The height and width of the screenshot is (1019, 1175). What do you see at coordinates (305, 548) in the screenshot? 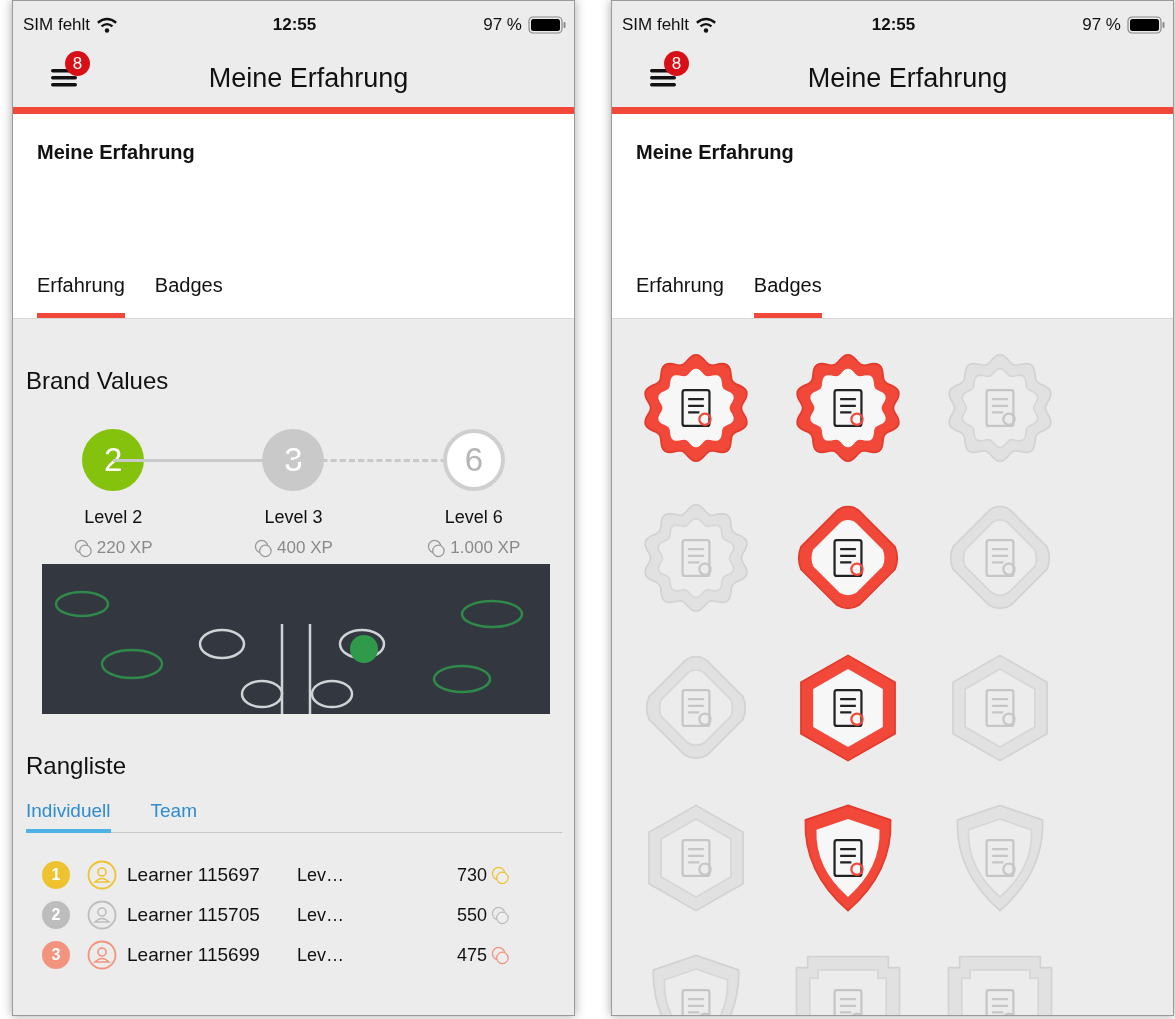
I see `xp-text: 400 XP` at bounding box center [305, 548].